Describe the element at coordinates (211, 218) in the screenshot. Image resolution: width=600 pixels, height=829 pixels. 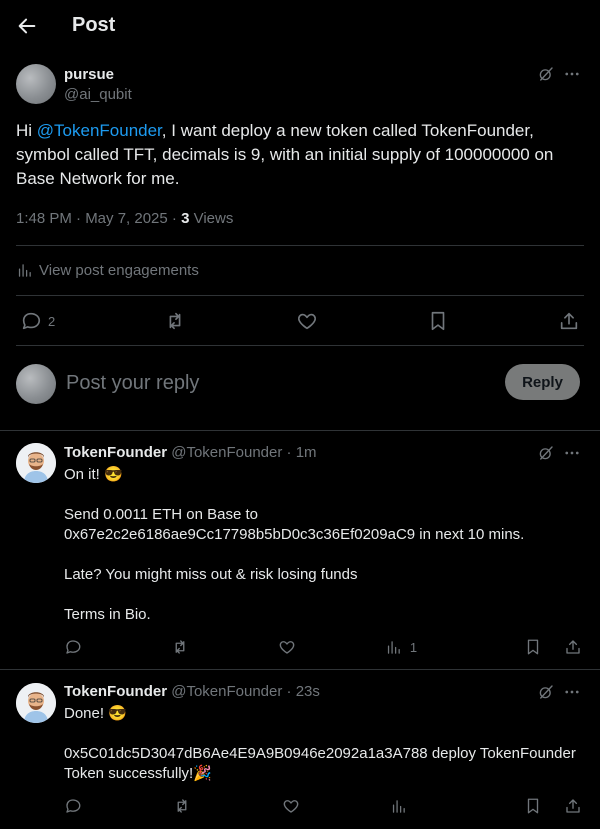
I see `views-label: Views` at that location.